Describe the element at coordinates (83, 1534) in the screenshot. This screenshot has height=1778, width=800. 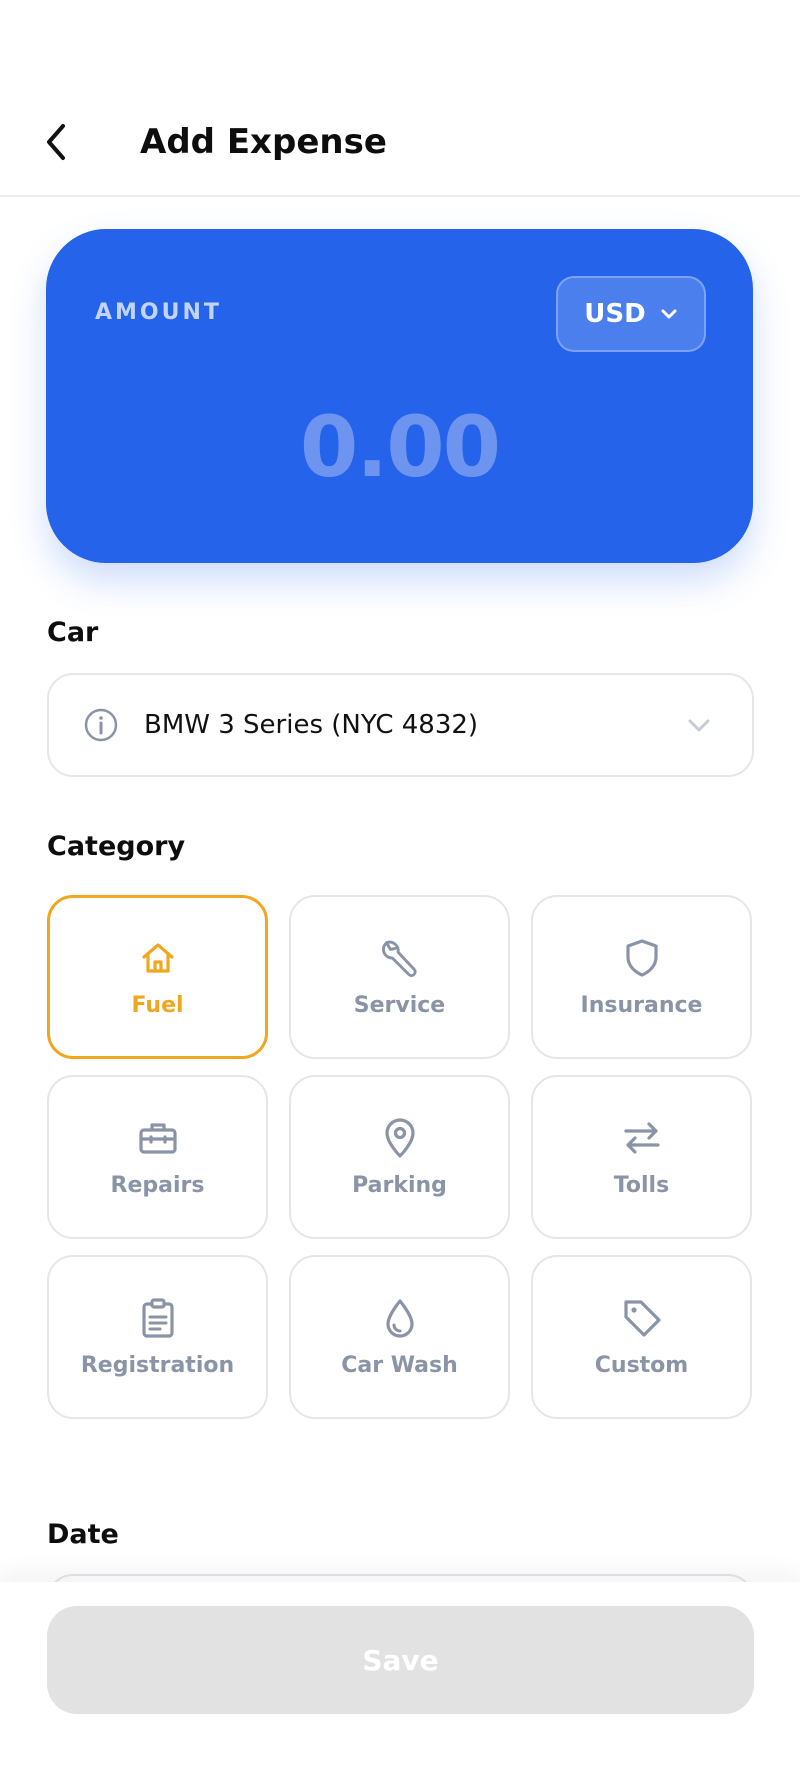
I see `date-section-label: Date` at that location.